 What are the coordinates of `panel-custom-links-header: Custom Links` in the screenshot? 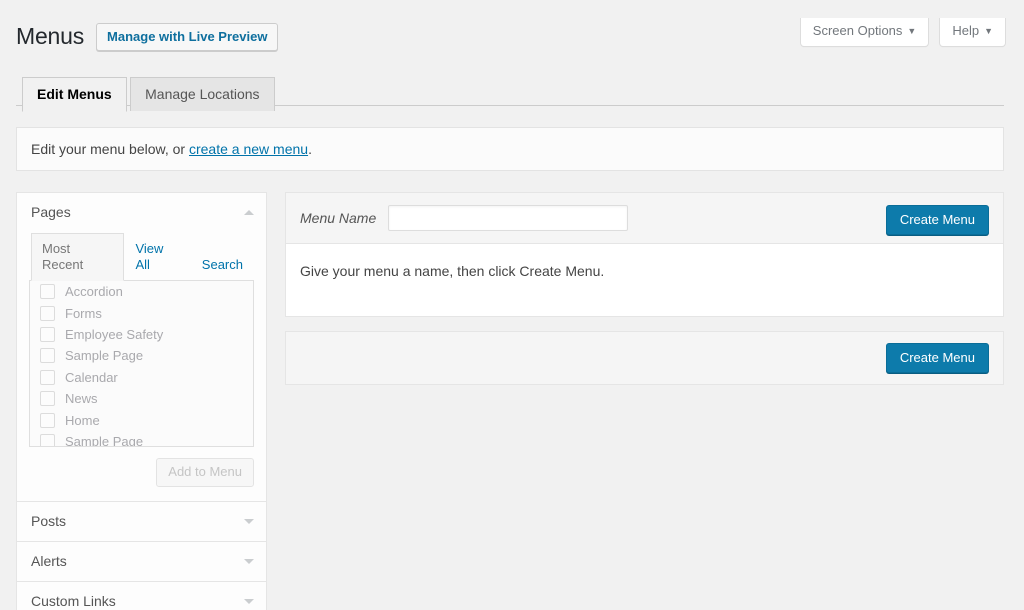 It's located at (141, 596).